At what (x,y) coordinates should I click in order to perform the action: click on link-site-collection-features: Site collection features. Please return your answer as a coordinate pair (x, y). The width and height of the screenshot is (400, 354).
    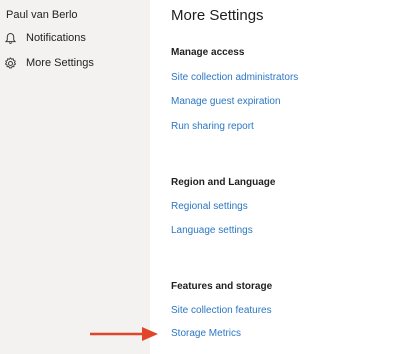
    Looking at the image, I should click on (221, 310).